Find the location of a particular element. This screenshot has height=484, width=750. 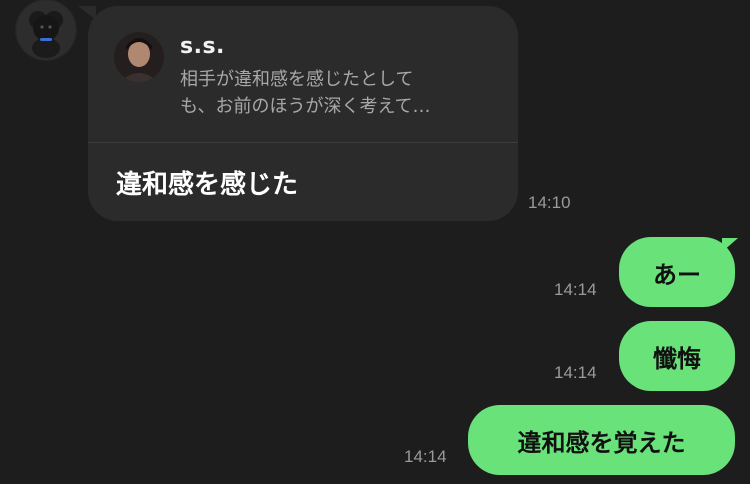

outgoing-message-bubble: あー is located at coordinates (677, 272).